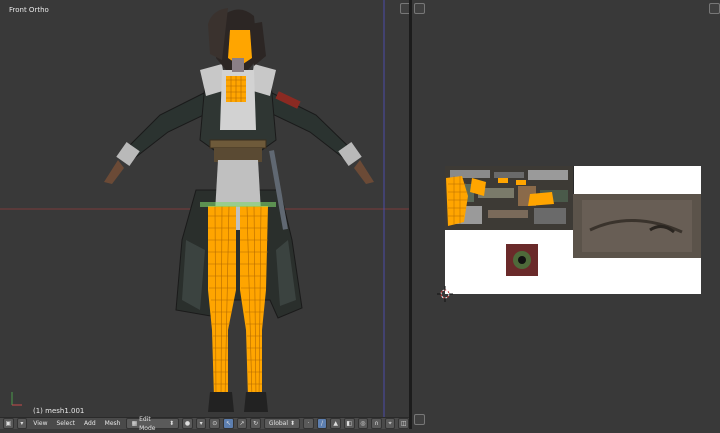 The height and width of the screenshot is (433, 720). What do you see at coordinates (228, 423) in the screenshot?
I see `manipulator-icon: ↖` at bounding box center [228, 423].